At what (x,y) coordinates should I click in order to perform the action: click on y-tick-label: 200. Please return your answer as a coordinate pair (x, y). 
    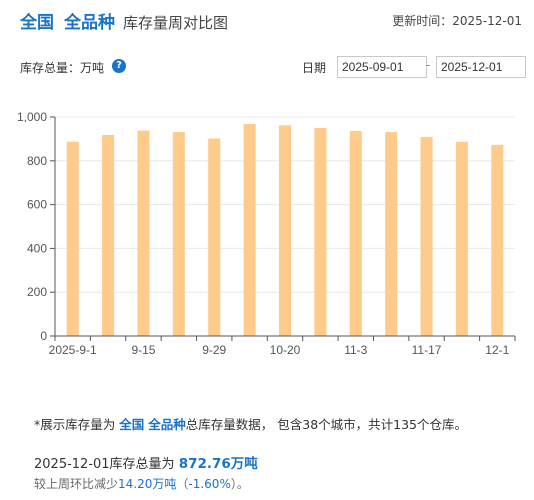
    Looking at the image, I should click on (37, 292).